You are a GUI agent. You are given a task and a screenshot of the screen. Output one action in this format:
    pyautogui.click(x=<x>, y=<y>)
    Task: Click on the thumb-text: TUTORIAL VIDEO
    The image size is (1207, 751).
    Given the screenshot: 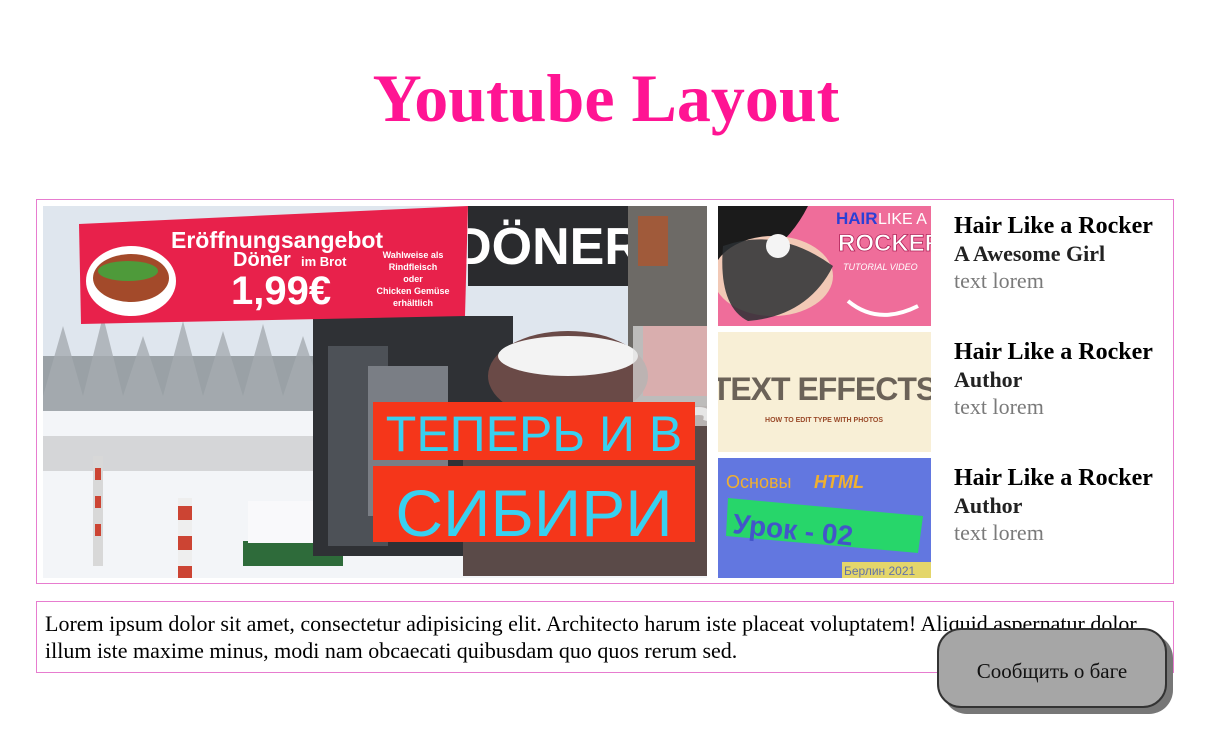 What is the action you would take?
    pyautogui.click(x=880, y=267)
    